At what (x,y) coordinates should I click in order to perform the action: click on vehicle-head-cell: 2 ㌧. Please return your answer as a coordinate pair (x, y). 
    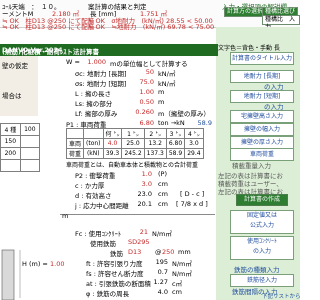
    Looking at the image, I should click on (155, 133).